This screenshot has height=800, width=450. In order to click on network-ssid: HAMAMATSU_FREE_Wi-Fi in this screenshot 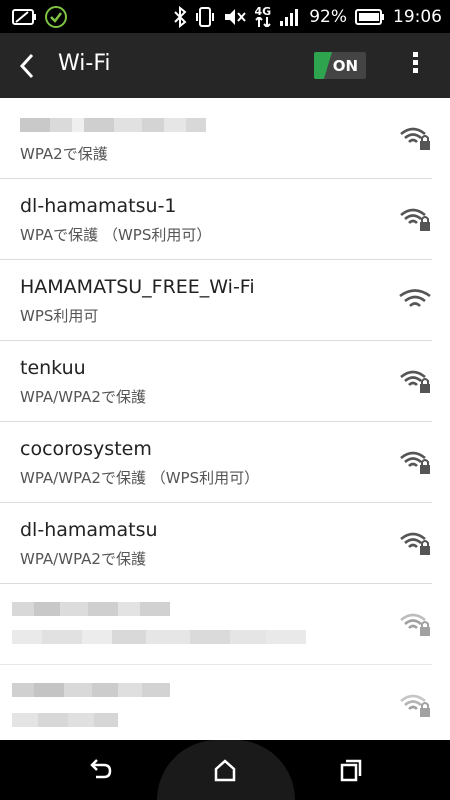, I will do `click(137, 287)`.